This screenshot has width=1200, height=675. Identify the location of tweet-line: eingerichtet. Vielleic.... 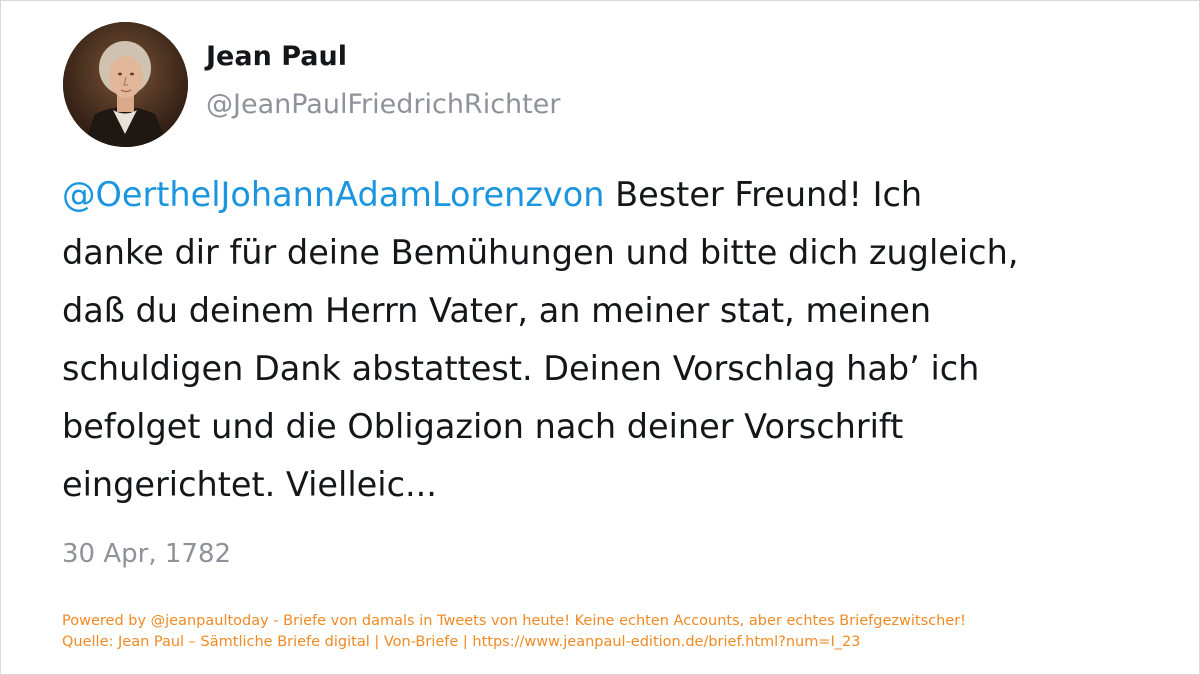
(249, 484).